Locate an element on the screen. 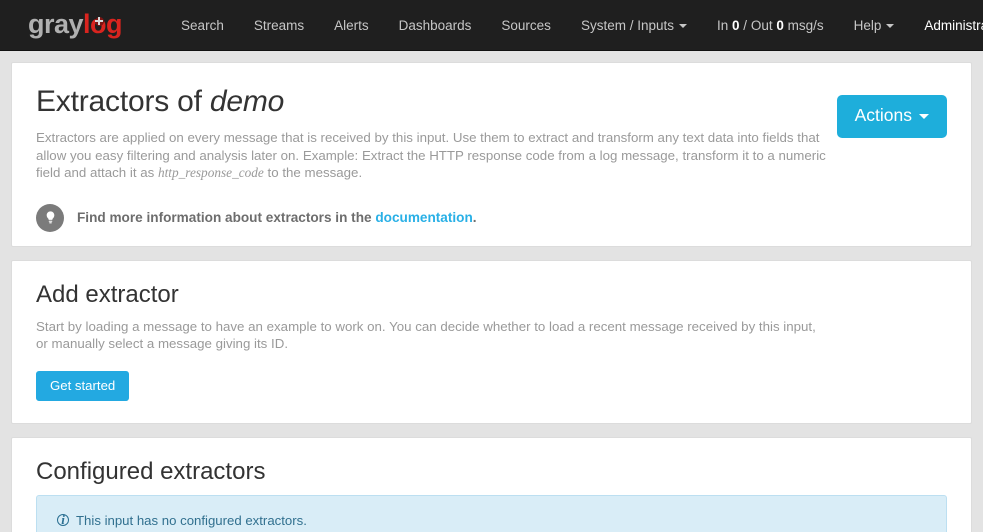 This screenshot has width=983, height=532. nav-item-system-inputs: System / Inputs is located at coordinates (634, 25).